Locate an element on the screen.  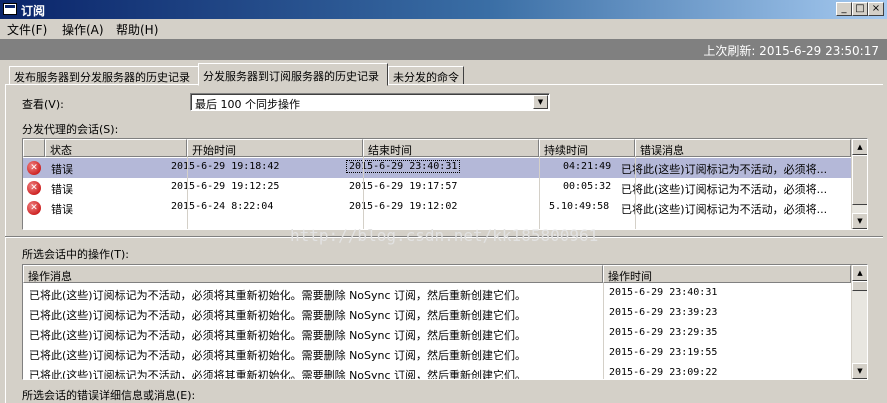
details-label: 所选会话的错误详细信息或消息(E): is located at coordinates (109, 395).